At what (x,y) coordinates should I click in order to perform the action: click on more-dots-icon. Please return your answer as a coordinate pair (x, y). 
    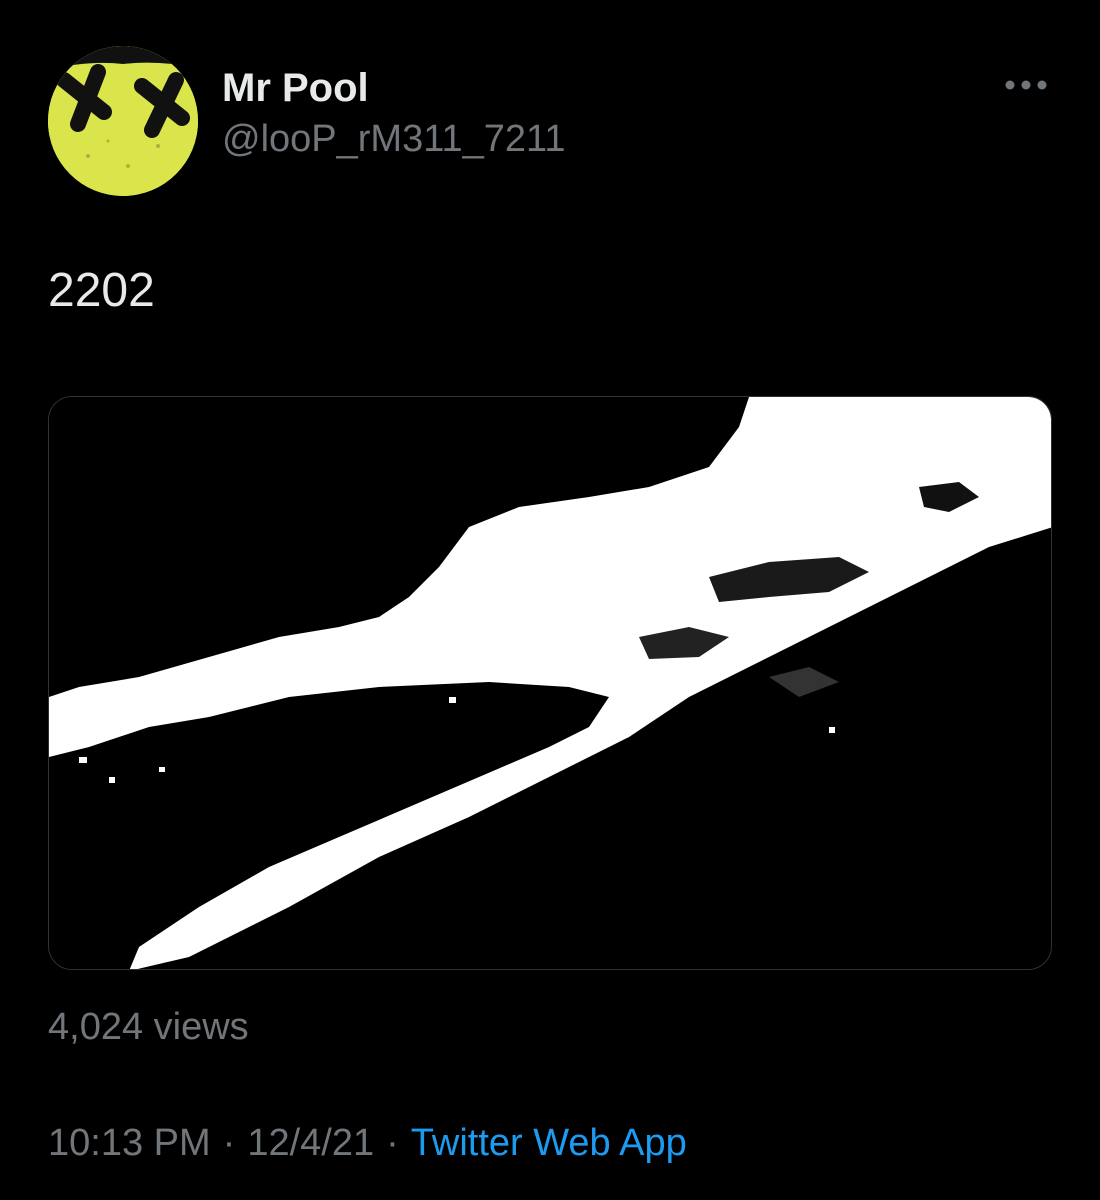
    Looking at the image, I should click on (1026, 85).